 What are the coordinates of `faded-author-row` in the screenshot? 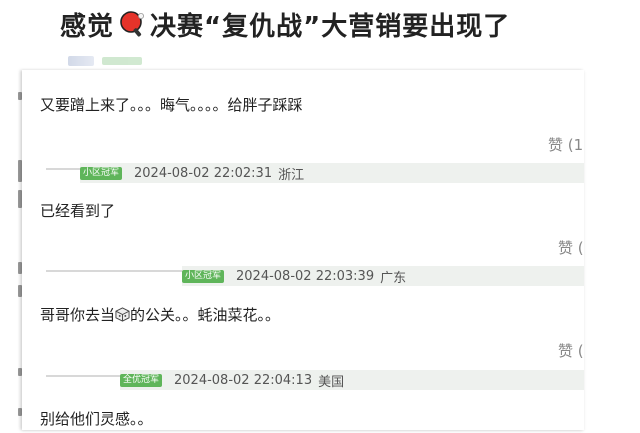 It's located at (105, 61).